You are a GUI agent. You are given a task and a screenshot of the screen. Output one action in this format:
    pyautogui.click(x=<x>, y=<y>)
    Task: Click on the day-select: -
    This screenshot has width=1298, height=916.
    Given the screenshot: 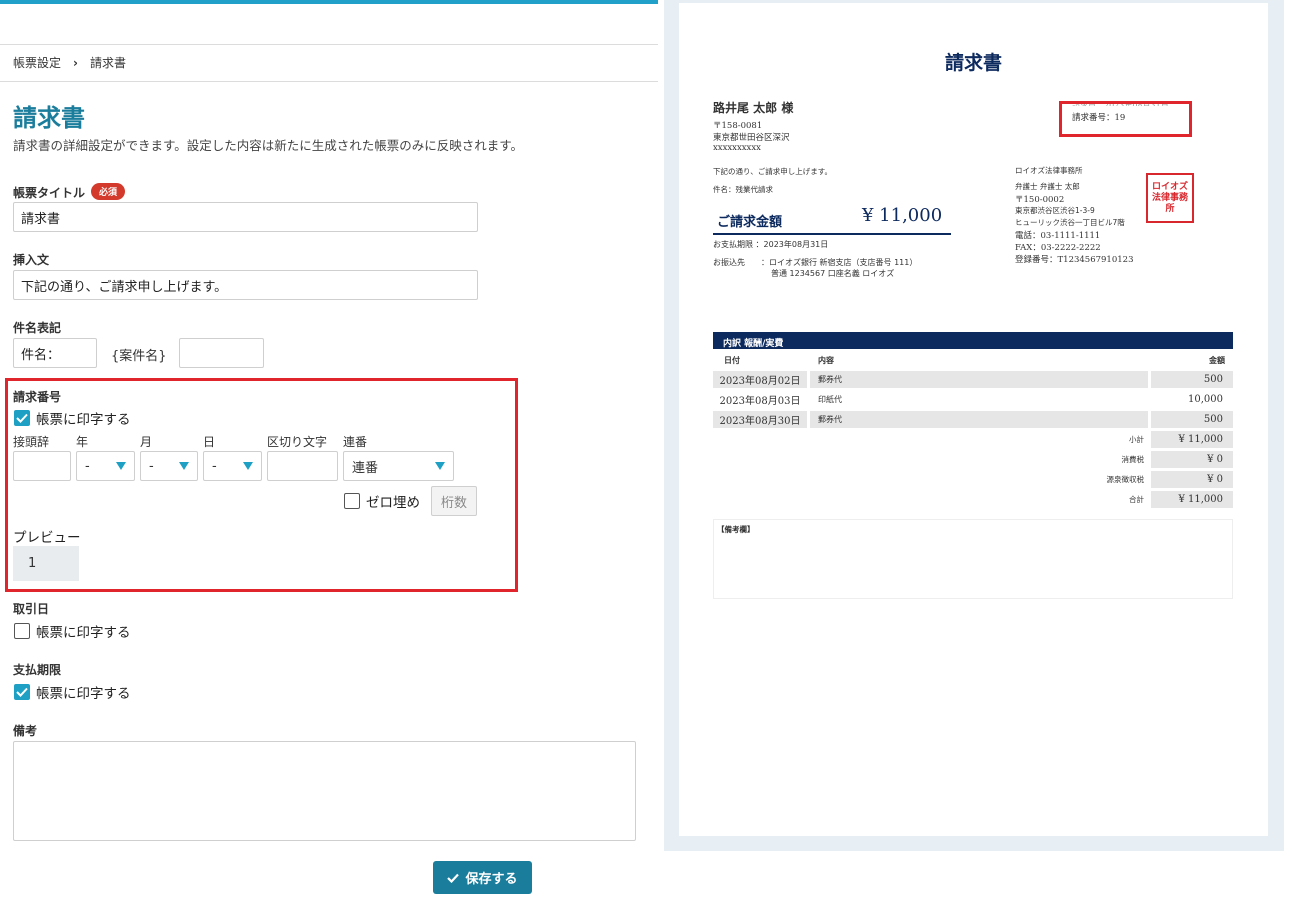 What is the action you would take?
    pyautogui.click(x=232, y=466)
    